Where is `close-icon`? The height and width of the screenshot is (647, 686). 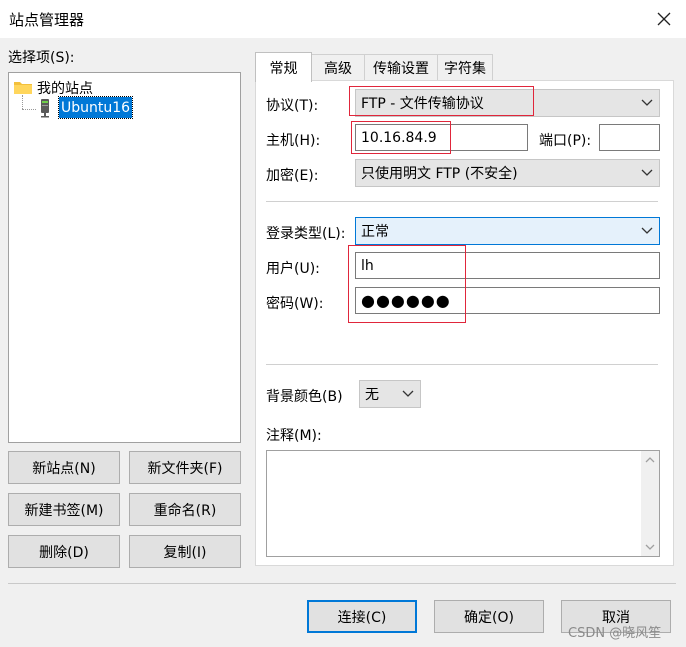
close-icon is located at coordinates (664, 19).